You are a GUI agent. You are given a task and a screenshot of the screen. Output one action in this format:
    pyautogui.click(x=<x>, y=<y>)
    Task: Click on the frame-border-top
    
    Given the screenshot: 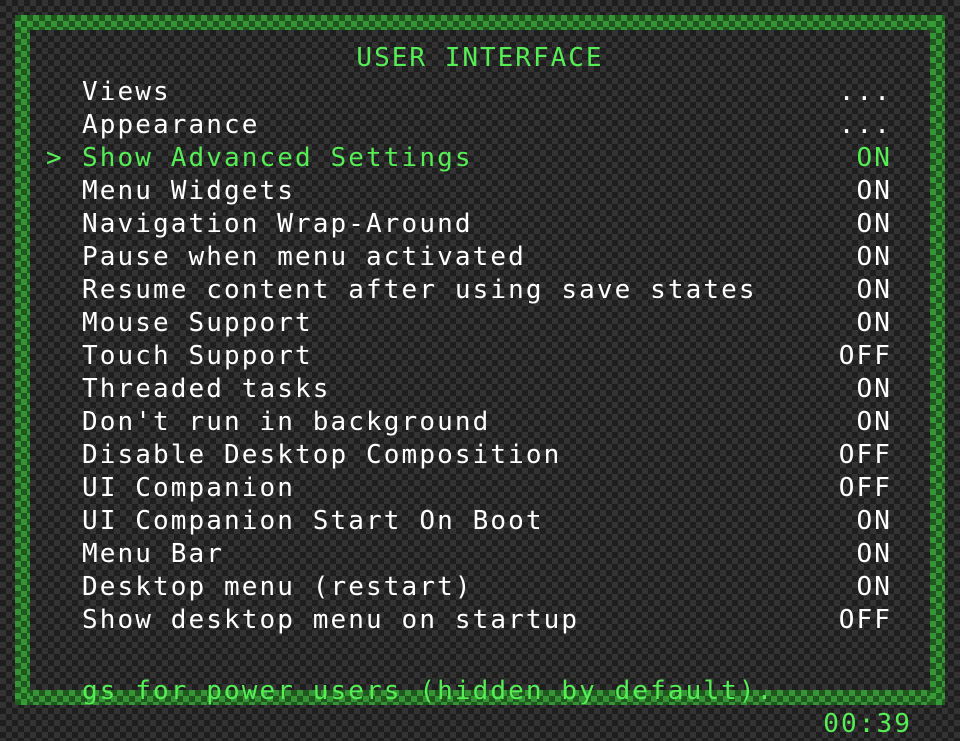 What is the action you would take?
    pyautogui.click(x=480, y=22)
    